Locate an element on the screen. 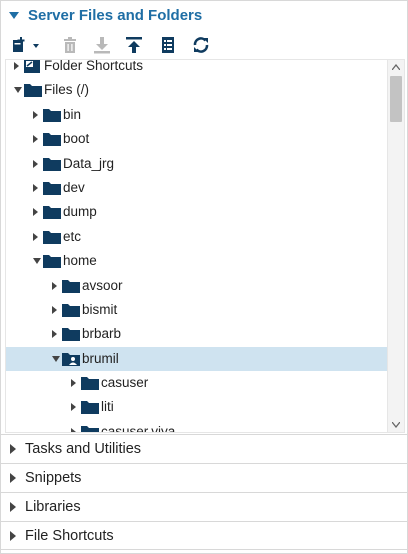 Image resolution: width=408 pixels, height=554 pixels. refresh-button is located at coordinates (201, 45).